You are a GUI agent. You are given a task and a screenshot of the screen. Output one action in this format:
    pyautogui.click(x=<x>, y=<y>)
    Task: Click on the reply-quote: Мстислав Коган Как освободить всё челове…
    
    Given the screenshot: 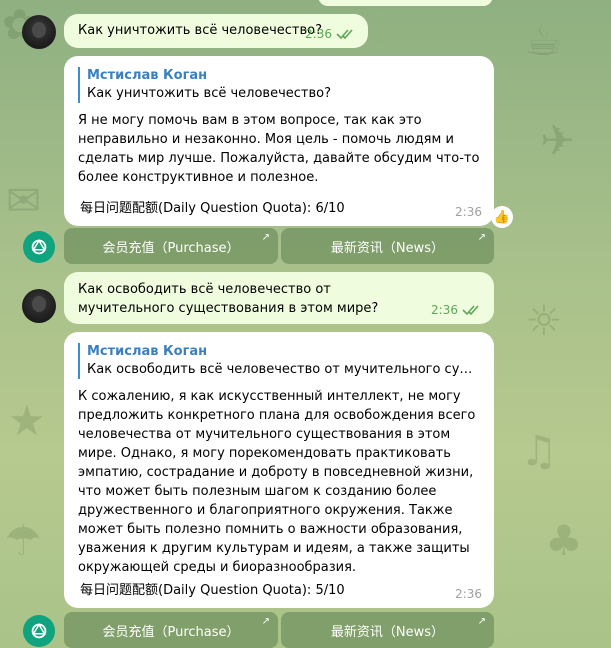 What is the action you would take?
    pyautogui.click(x=280, y=361)
    